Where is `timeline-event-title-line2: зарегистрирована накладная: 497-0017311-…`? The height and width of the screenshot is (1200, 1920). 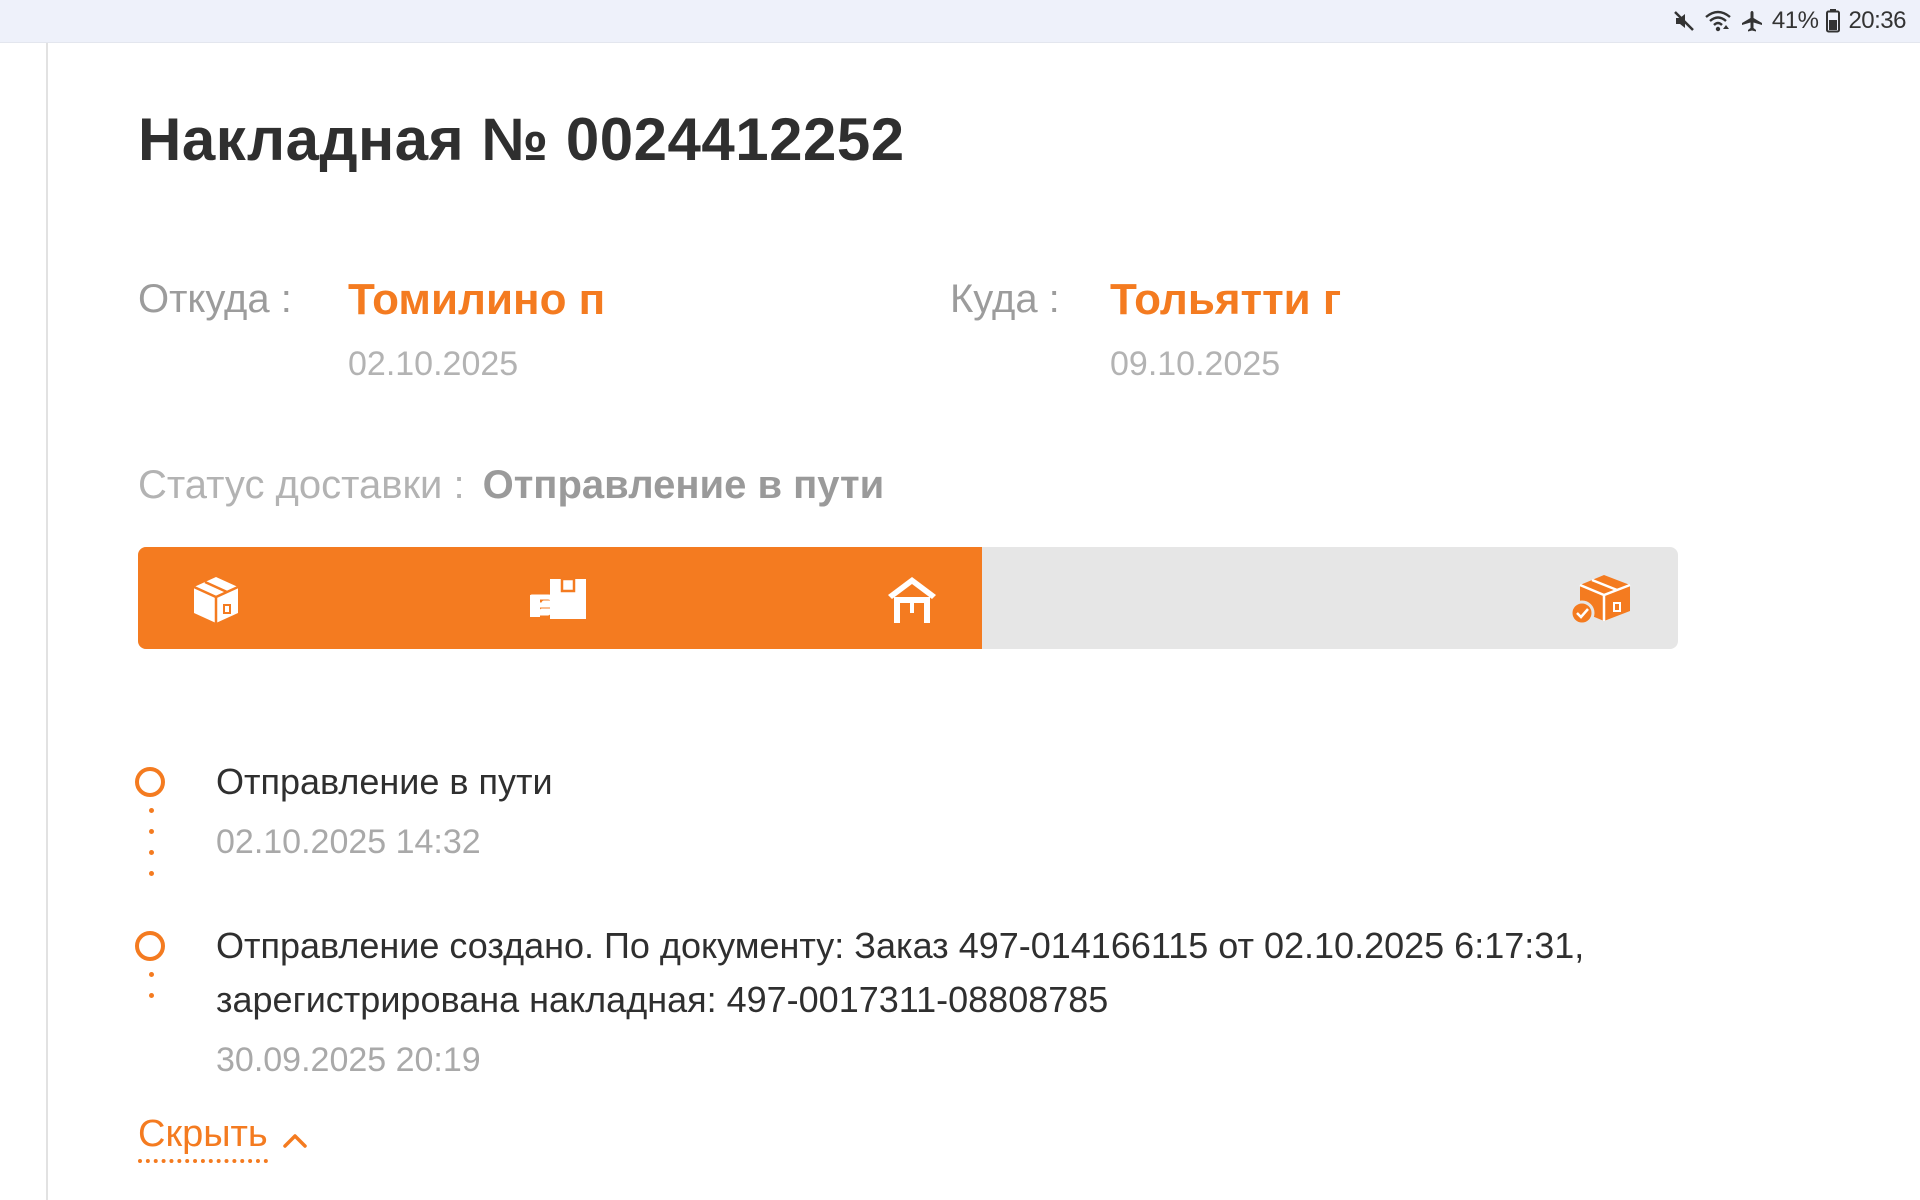
timeline-event-title-line2: зарегистрирована накладная: 497-0017311-… is located at coordinates (662, 999).